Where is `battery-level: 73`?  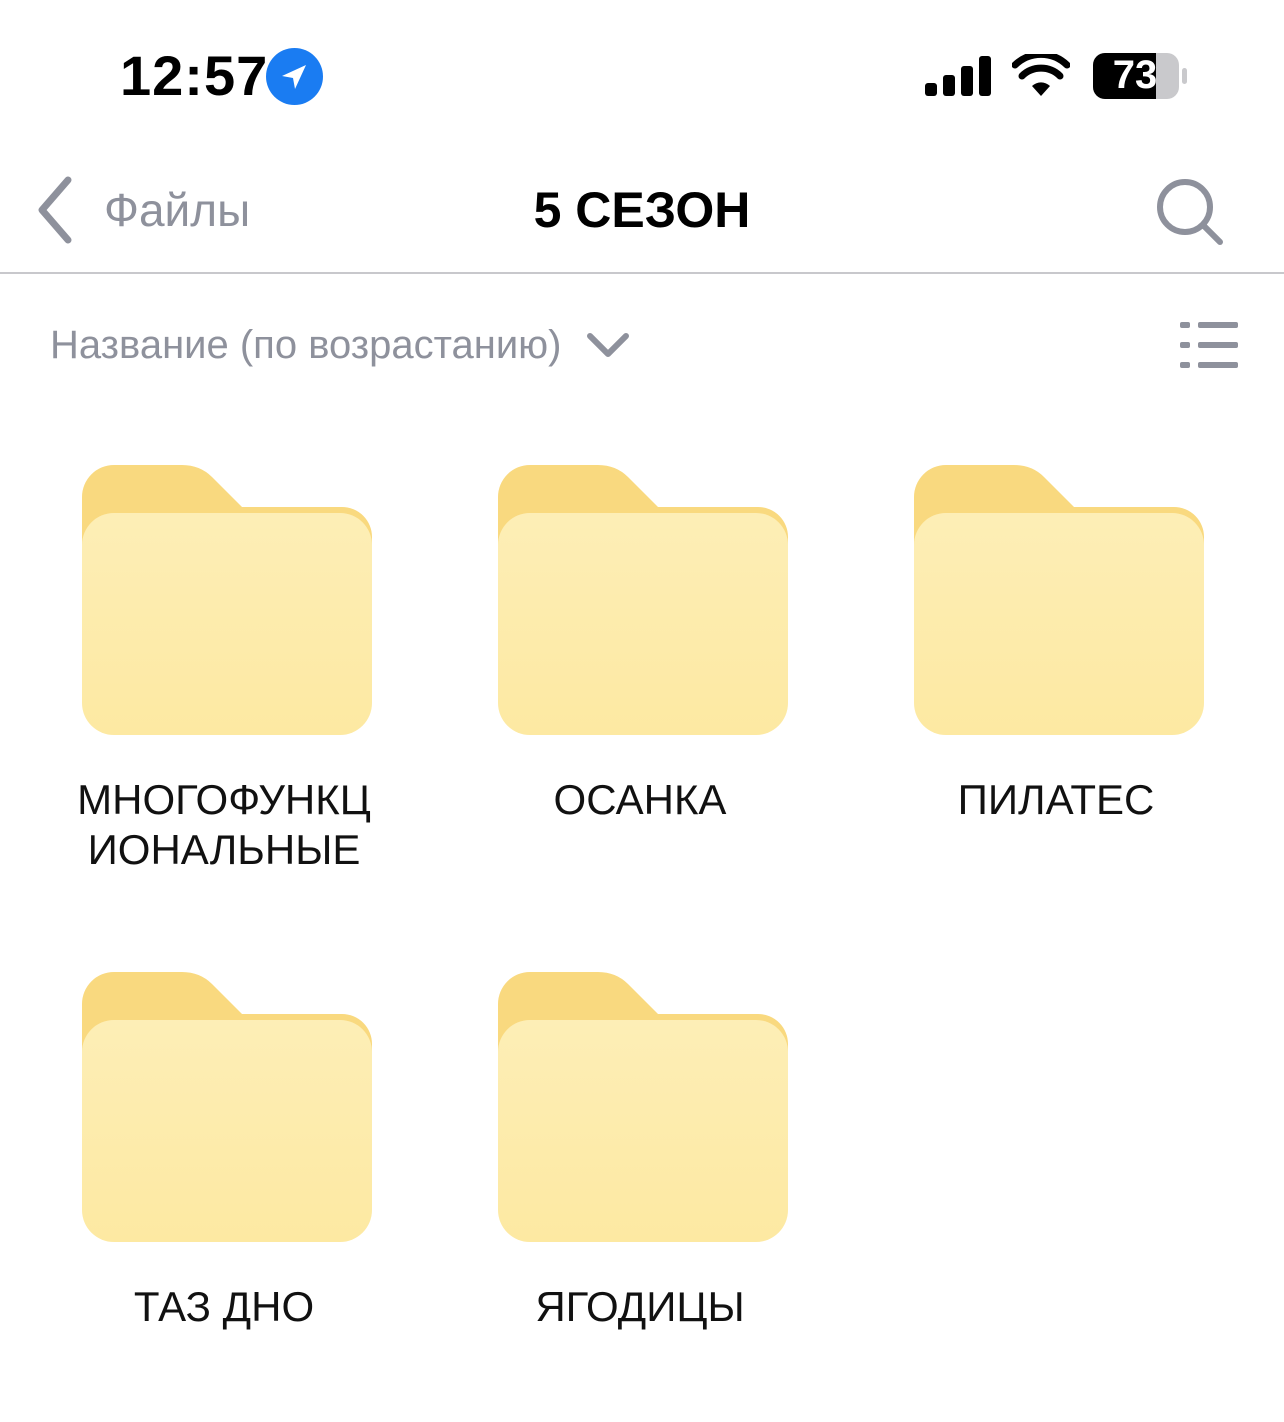 battery-level: 73 is located at coordinates (1135, 75).